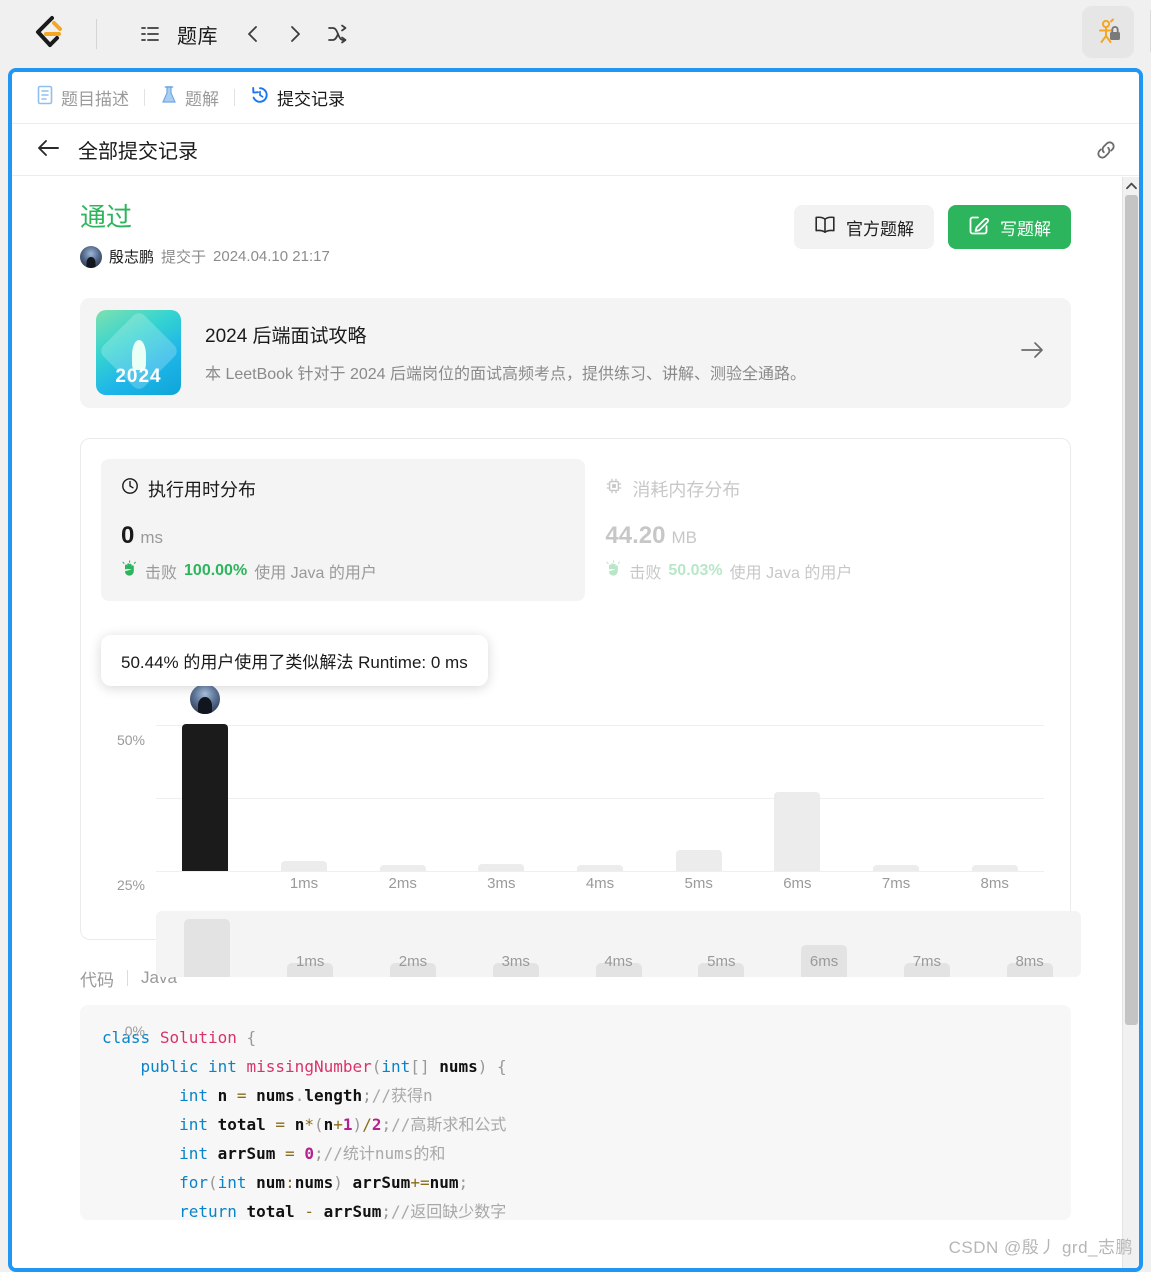 This screenshot has width=1151, height=1272. I want to click on link-icon, so click(1106, 152).